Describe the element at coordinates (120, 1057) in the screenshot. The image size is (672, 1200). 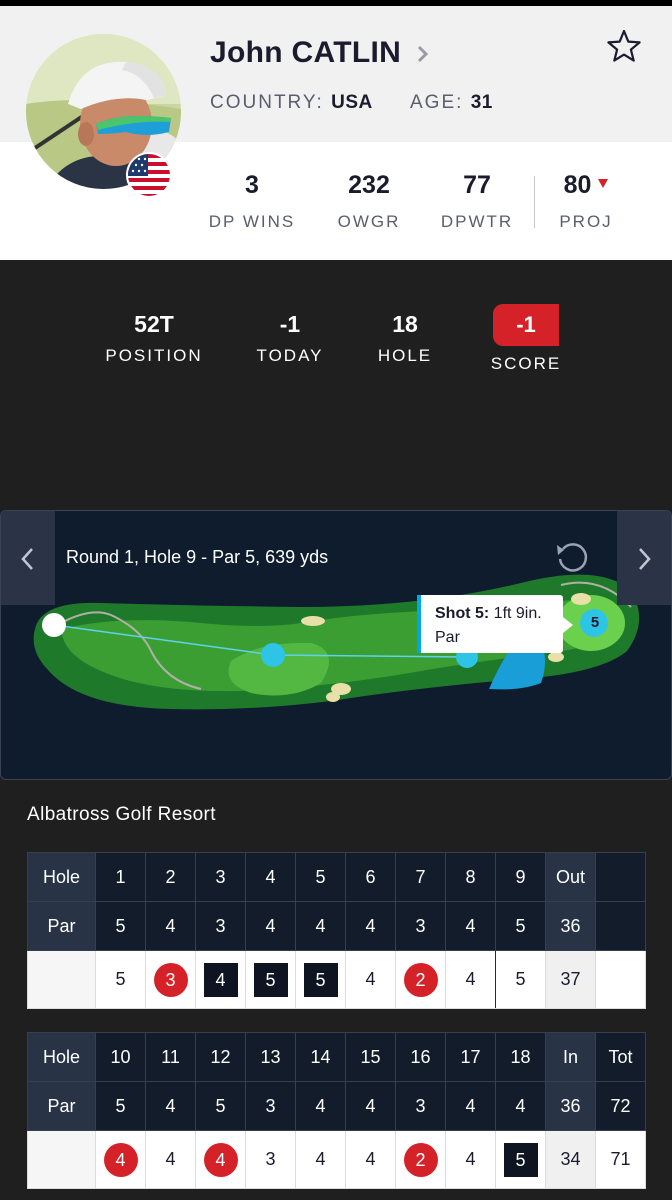
I see `hole-number: 10` at that location.